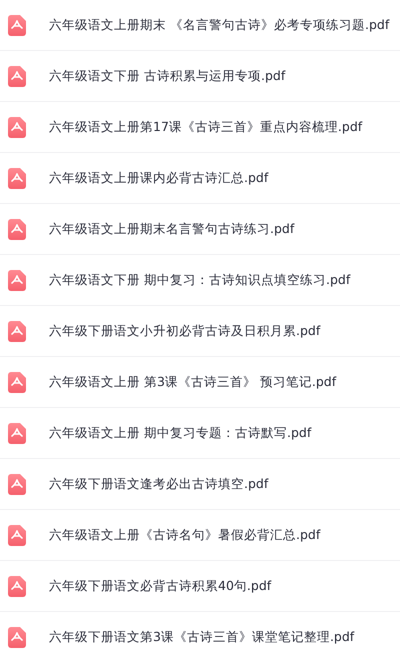 This screenshot has width=400, height=657. Describe the element at coordinates (219, 25) in the screenshot. I see `file-name: 六年级语文上册期末 《名言警句古诗》必考专项练习题.pdf` at that location.